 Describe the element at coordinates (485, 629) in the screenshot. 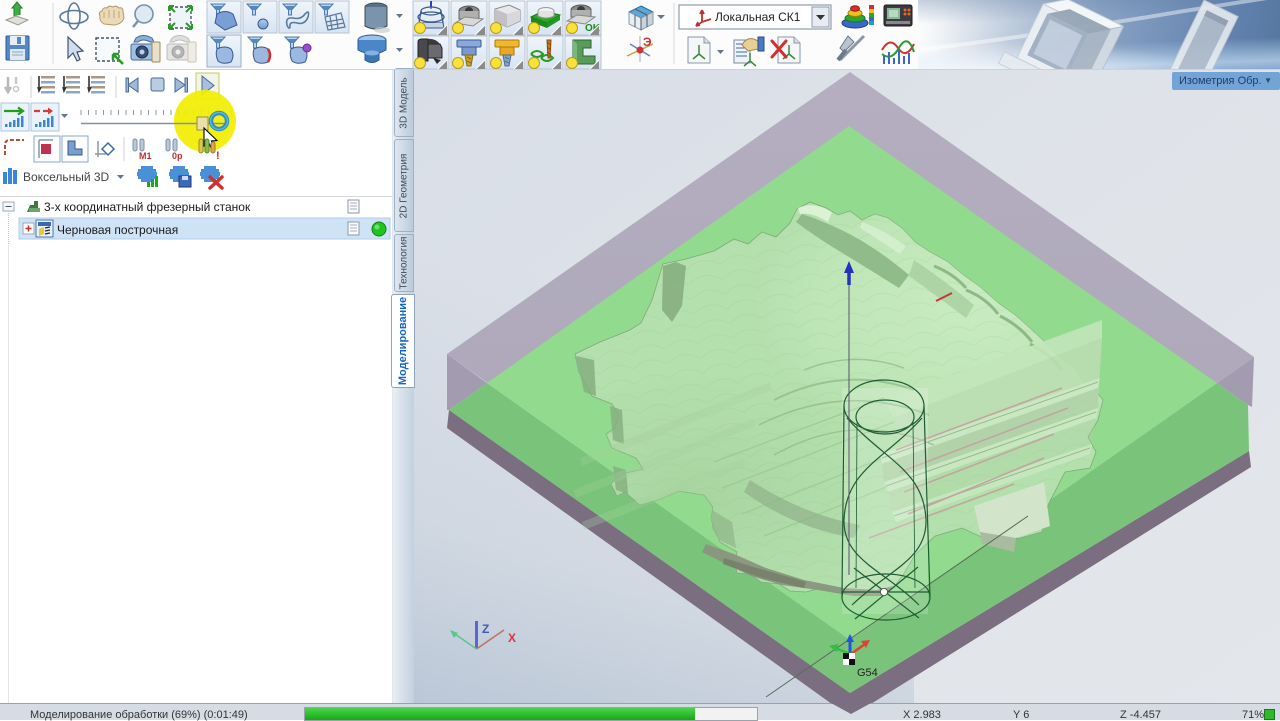

I see `svg-text: Z` at that location.